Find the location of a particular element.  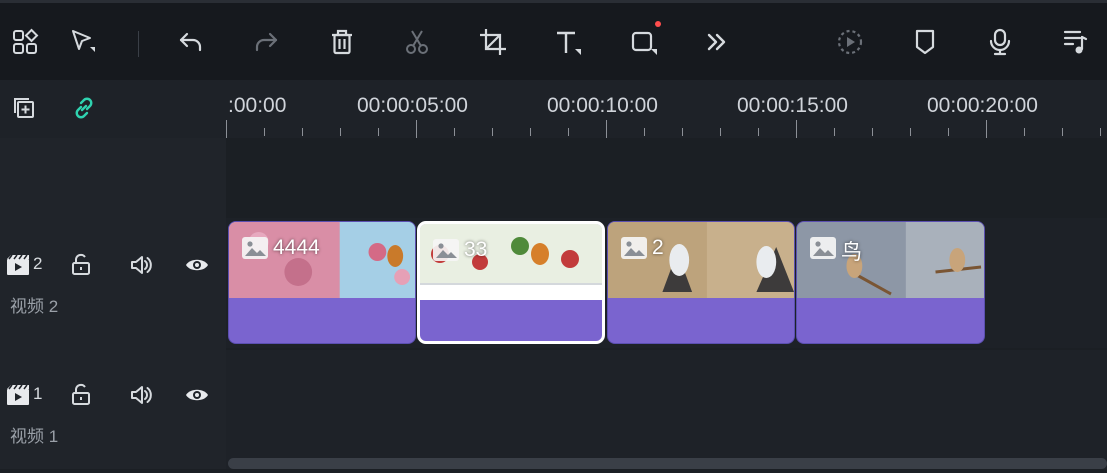

timeline-header-controls is located at coordinates (113, 109).